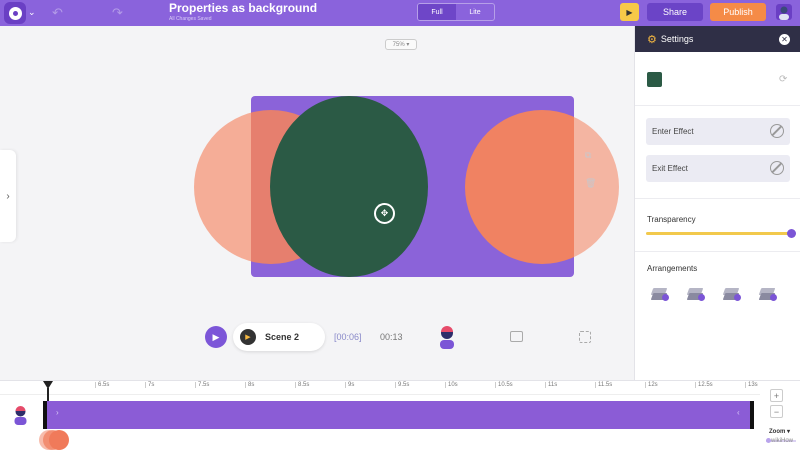 This screenshot has width=800, height=450. I want to click on timeline-tick: 12.5s, so click(704, 385).